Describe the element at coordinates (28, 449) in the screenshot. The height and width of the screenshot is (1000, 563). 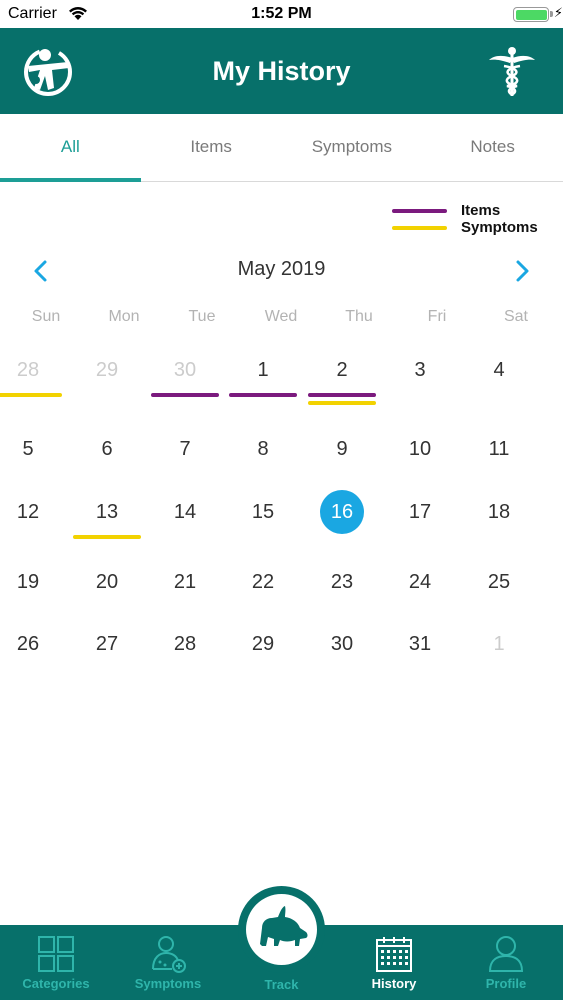
I see `calendar-day-number: 5` at that location.